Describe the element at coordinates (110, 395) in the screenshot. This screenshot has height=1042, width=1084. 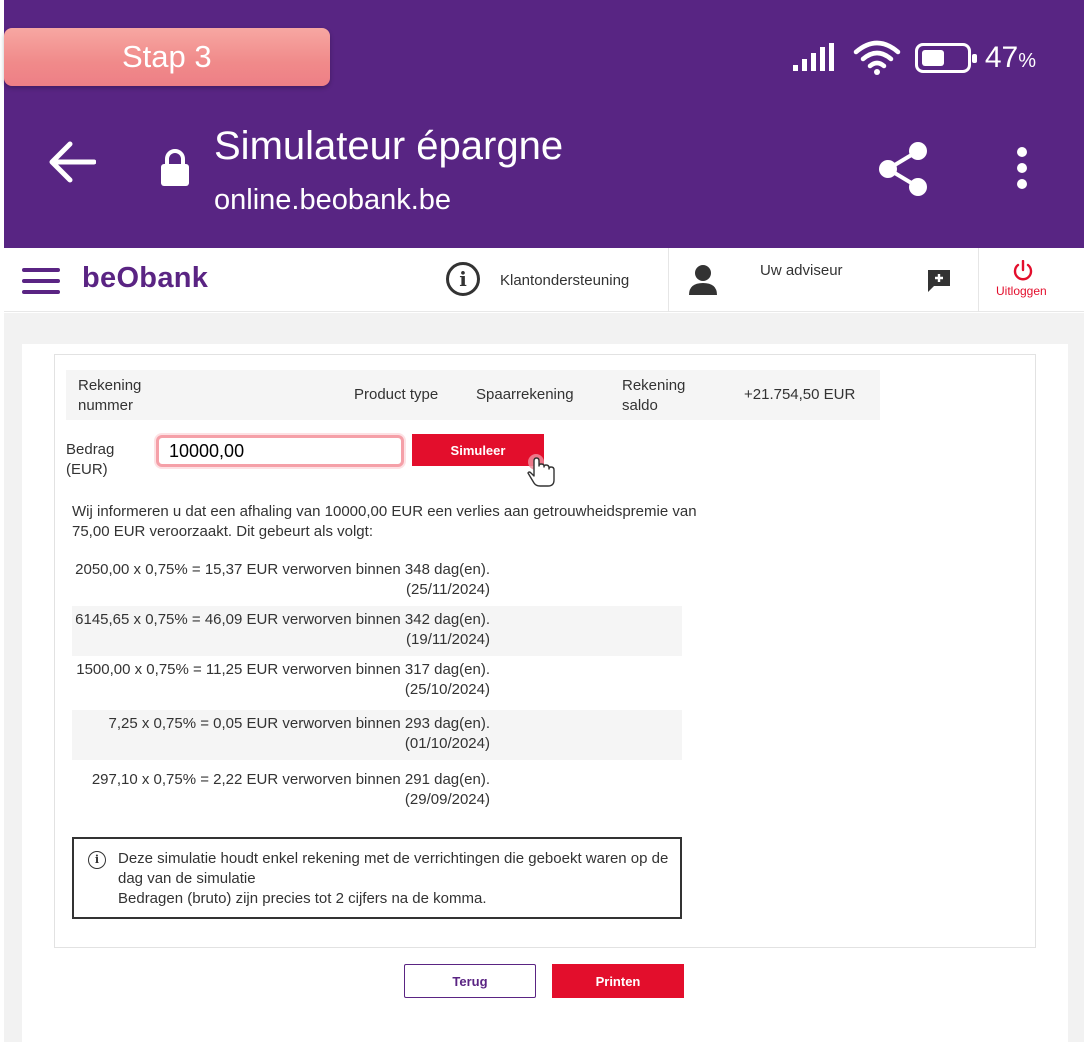
I see `account-number-label: Rekening nummer` at that location.